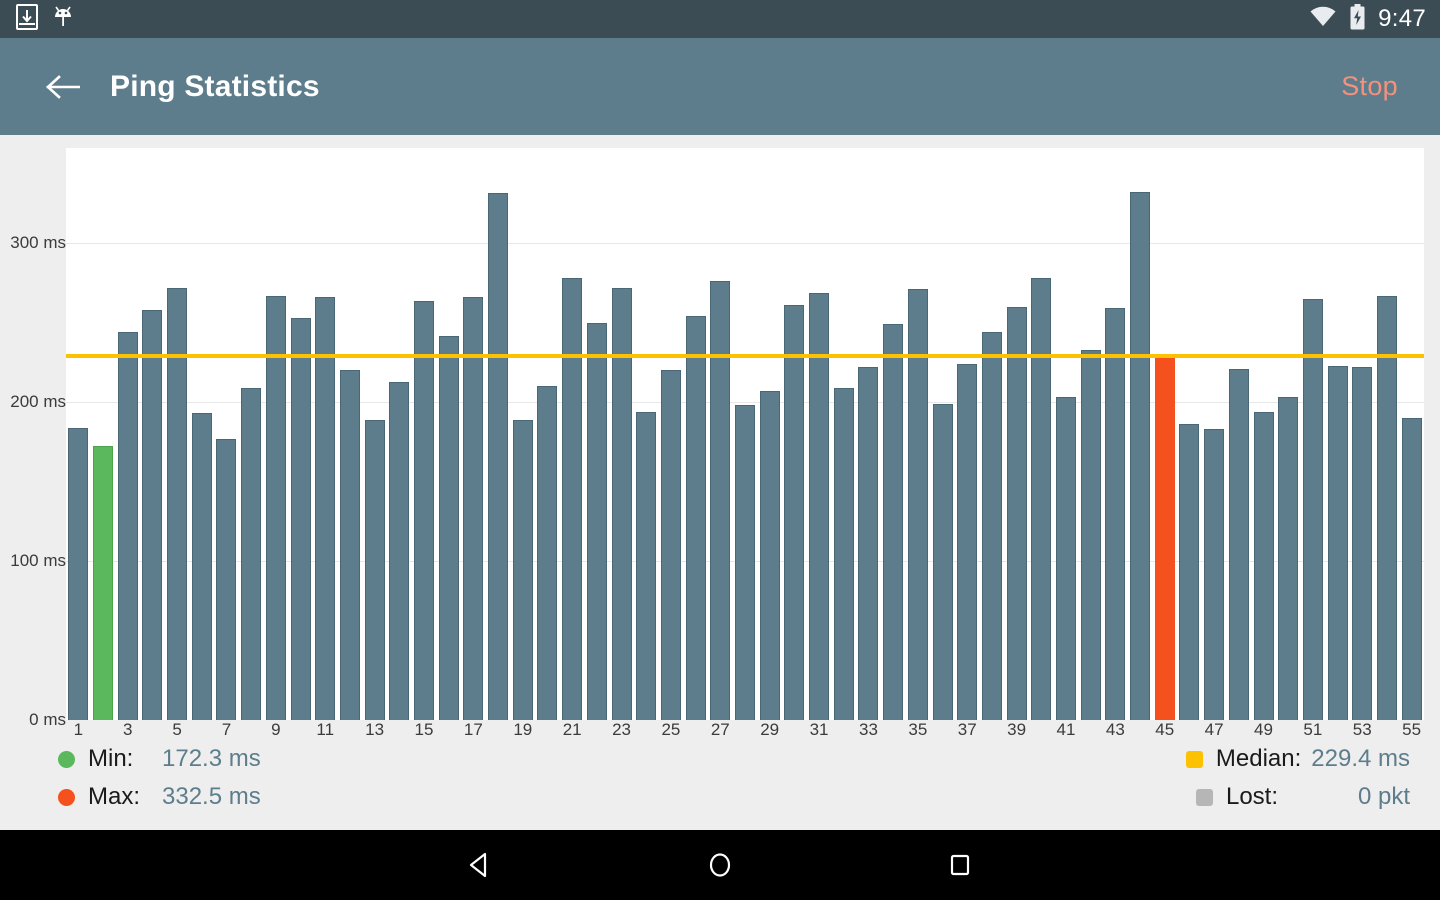  What do you see at coordinates (325, 729) in the screenshot?
I see `x-axis-tick-label: 11` at bounding box center [325, 729].